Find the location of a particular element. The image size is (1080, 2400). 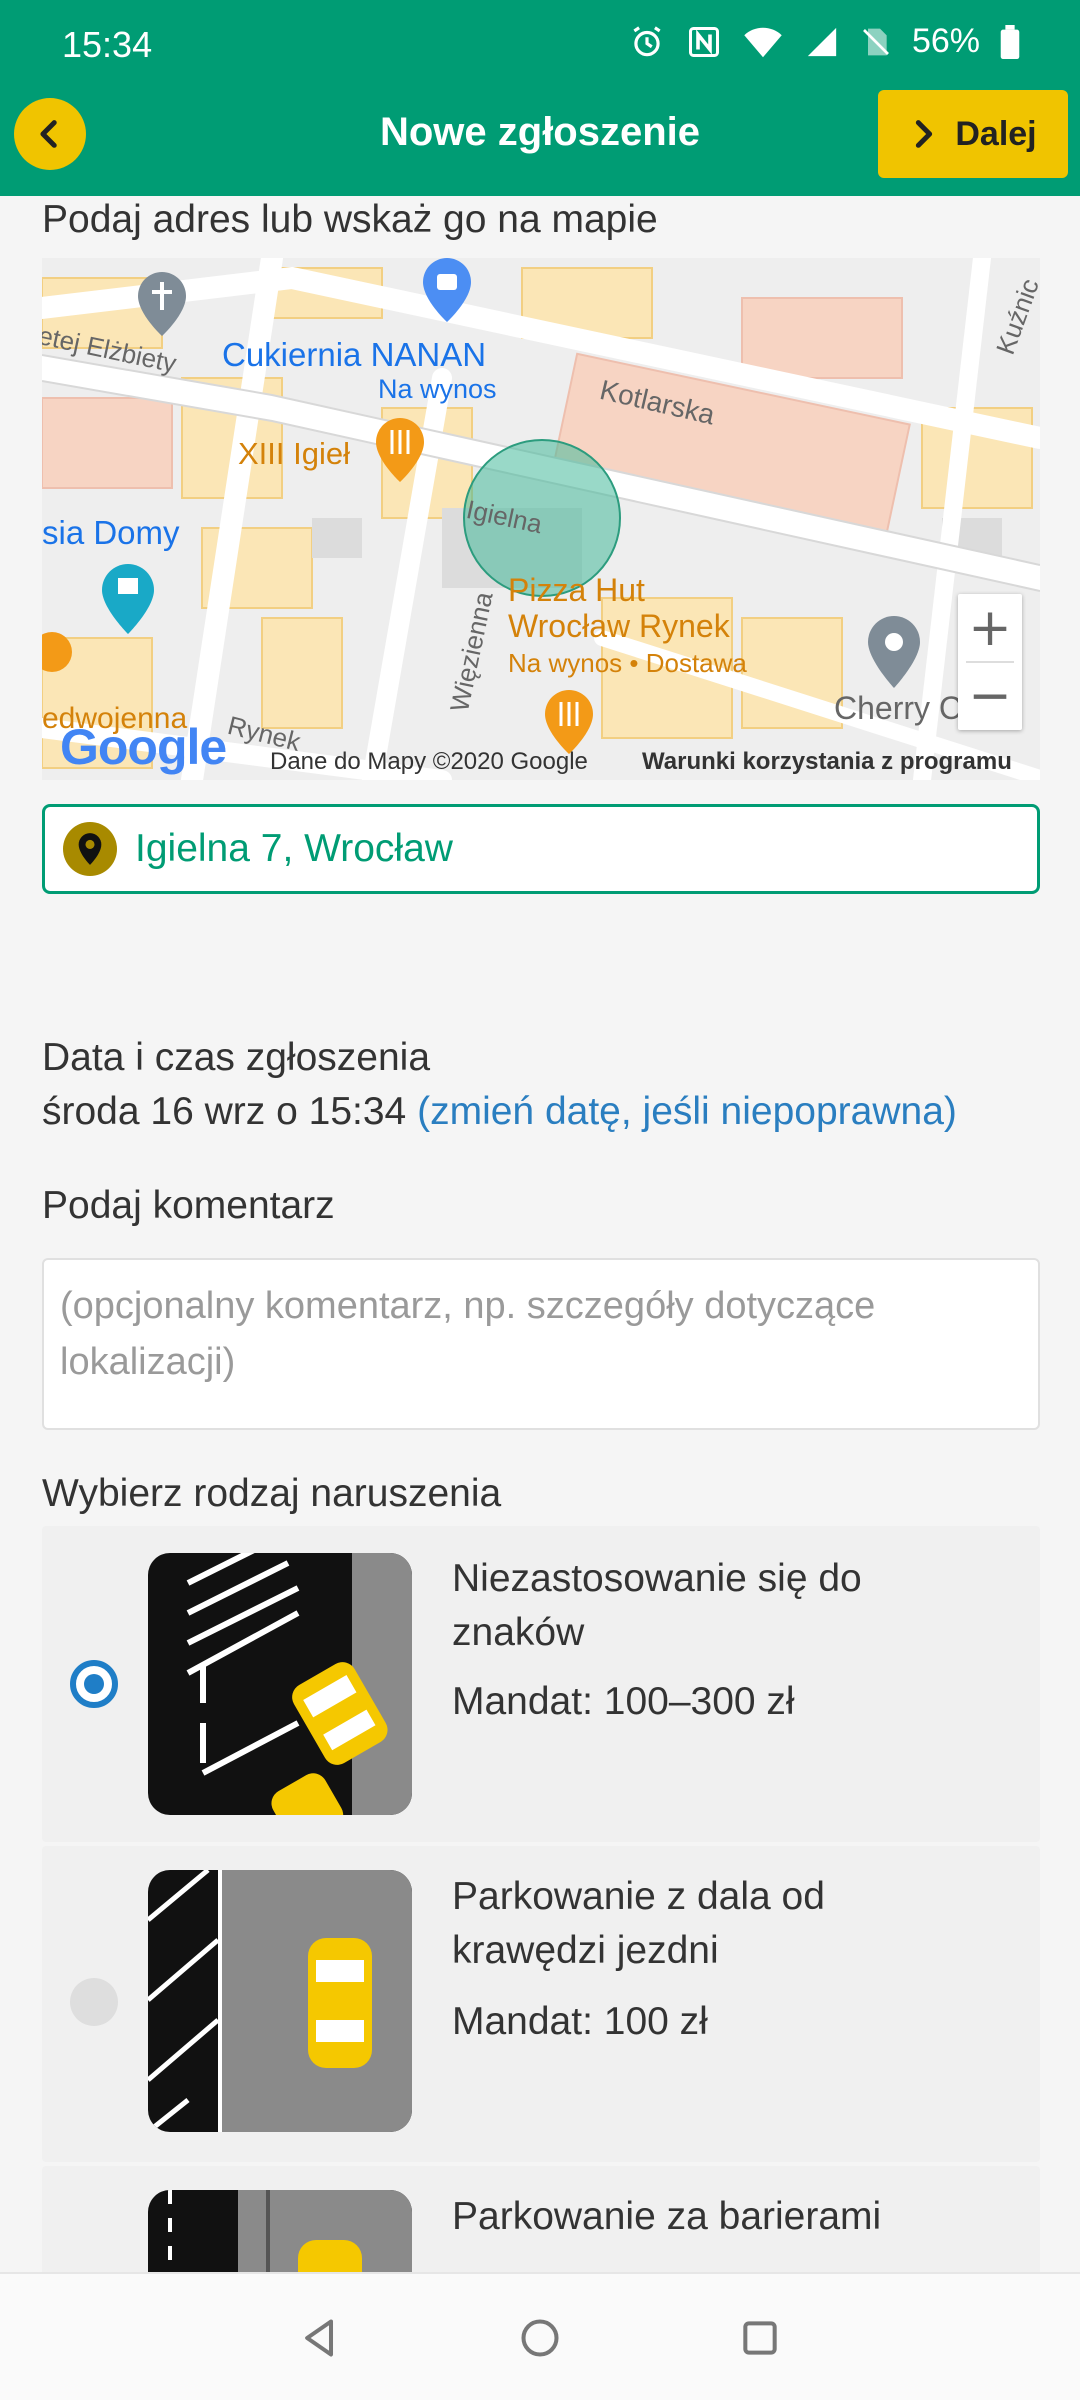

square-recents-icon is located at coordinates (760, 2338).